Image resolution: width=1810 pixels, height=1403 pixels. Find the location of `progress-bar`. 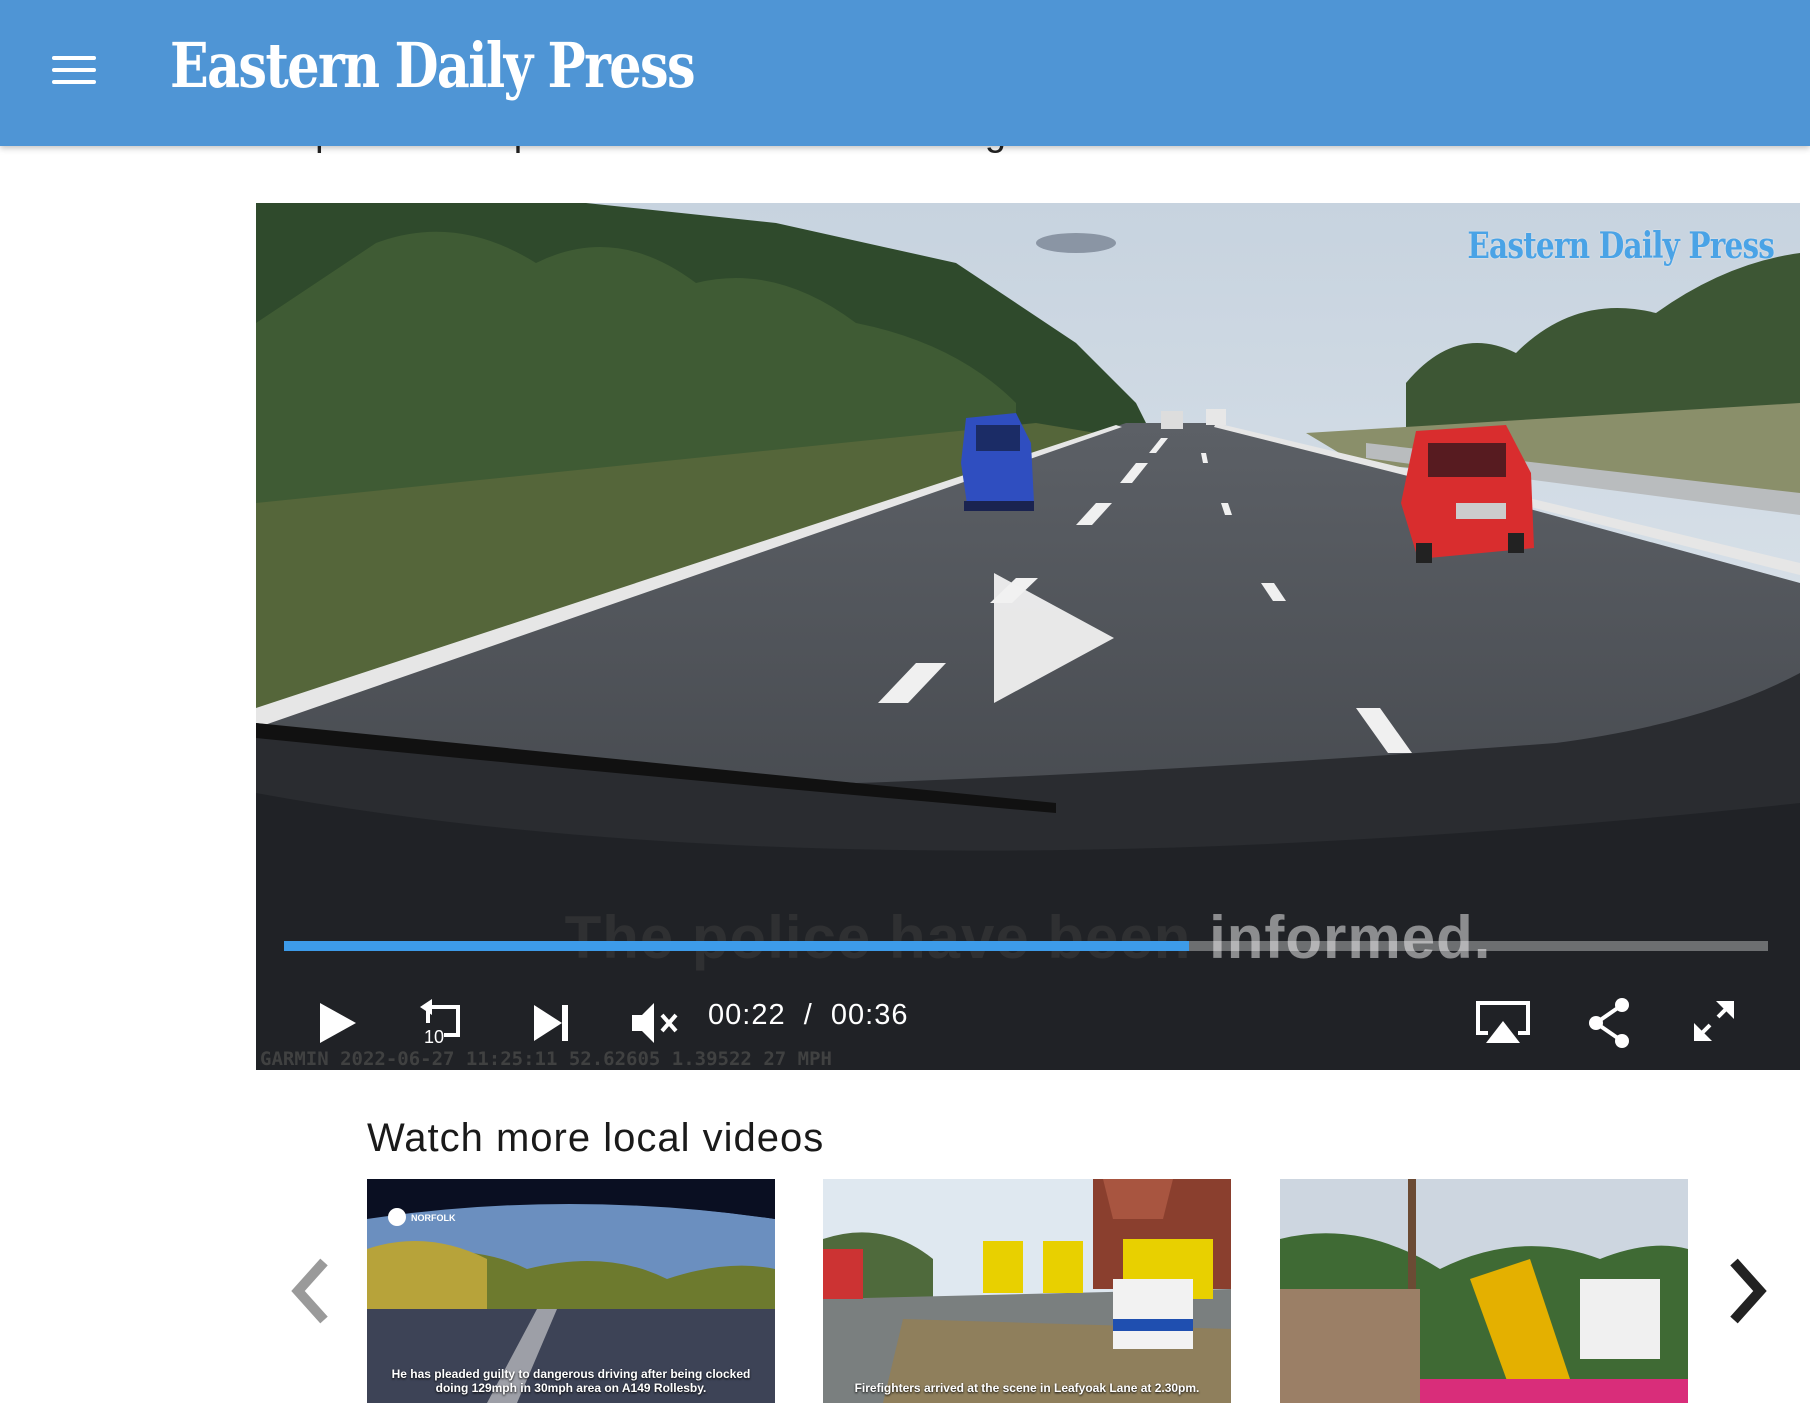

progress-bar is located at coordinates (1026, 946).